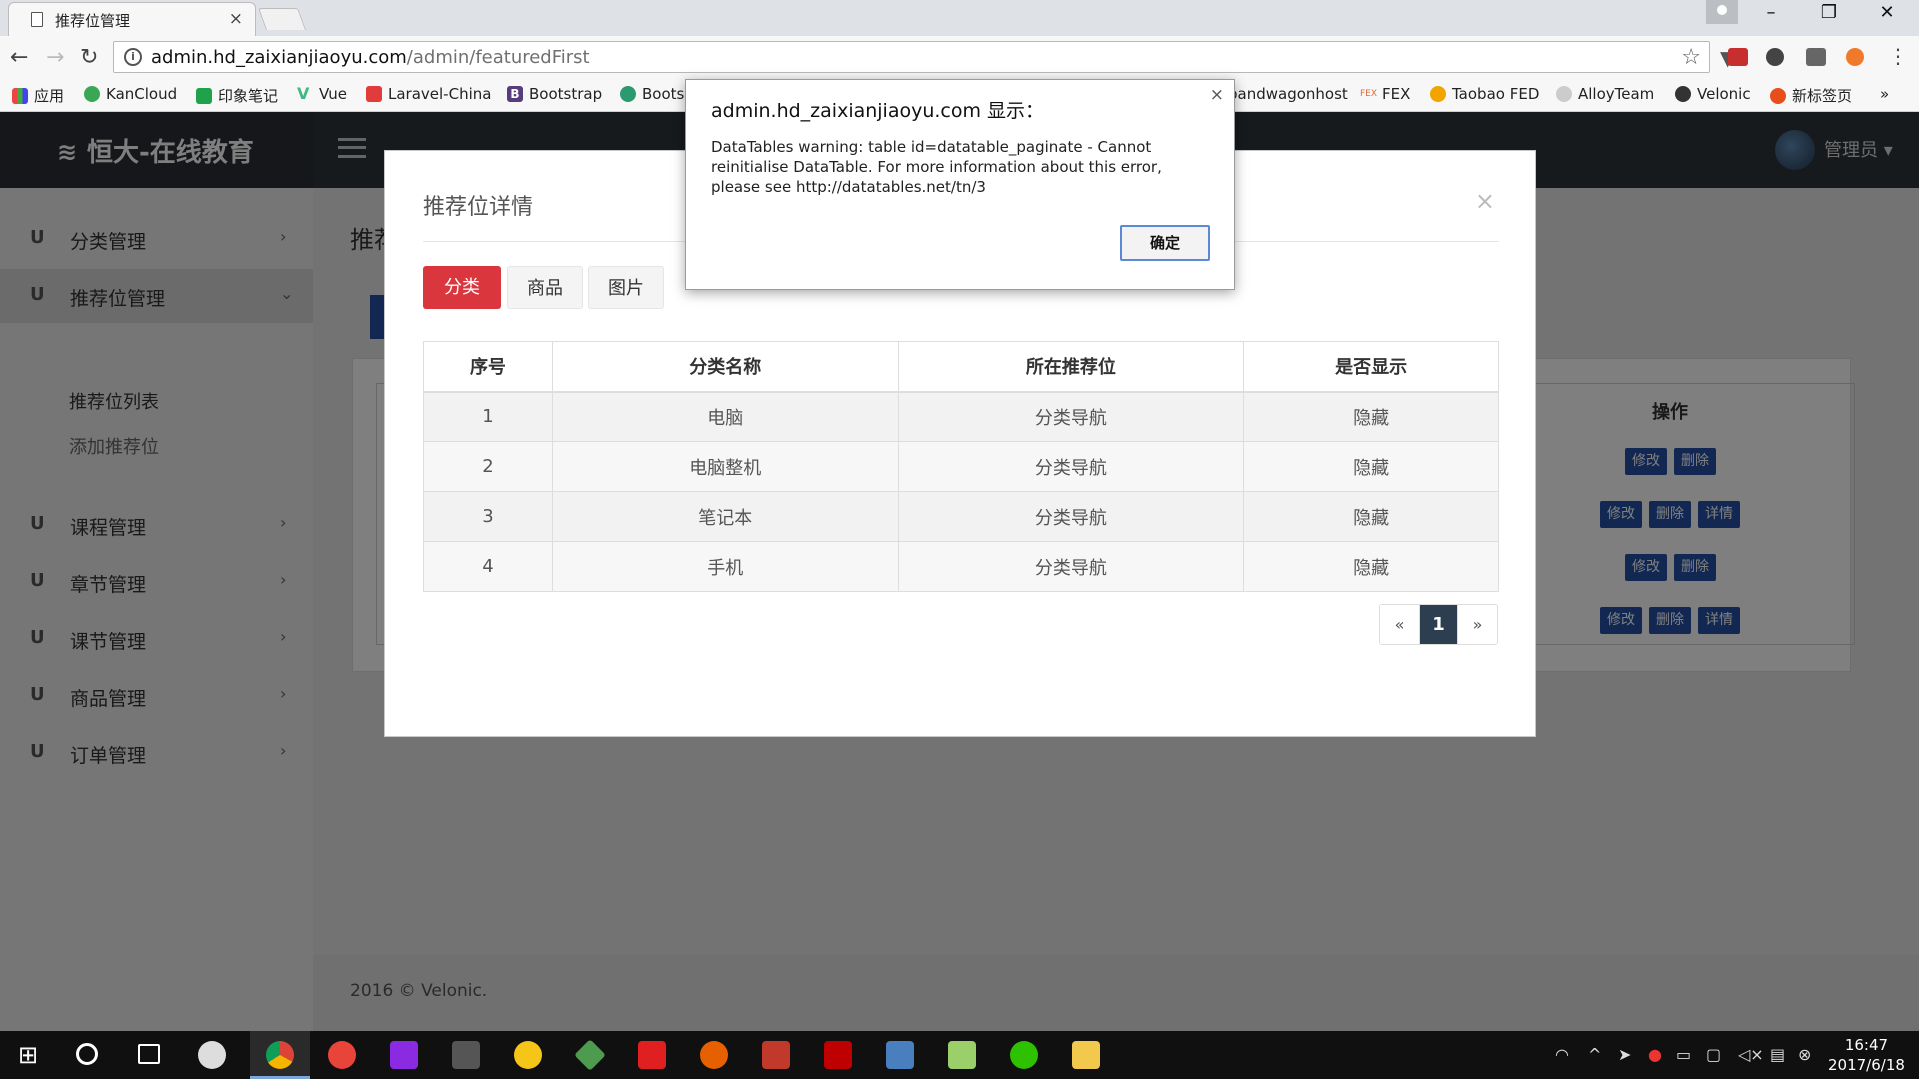 This screenshot has width=1919, height=1079. What do you see at coordinates (1288, 94) in the screenshot?
I see `bookmark-bandwagonhost: bandwagonhost` at bounding box center [1288, 94].